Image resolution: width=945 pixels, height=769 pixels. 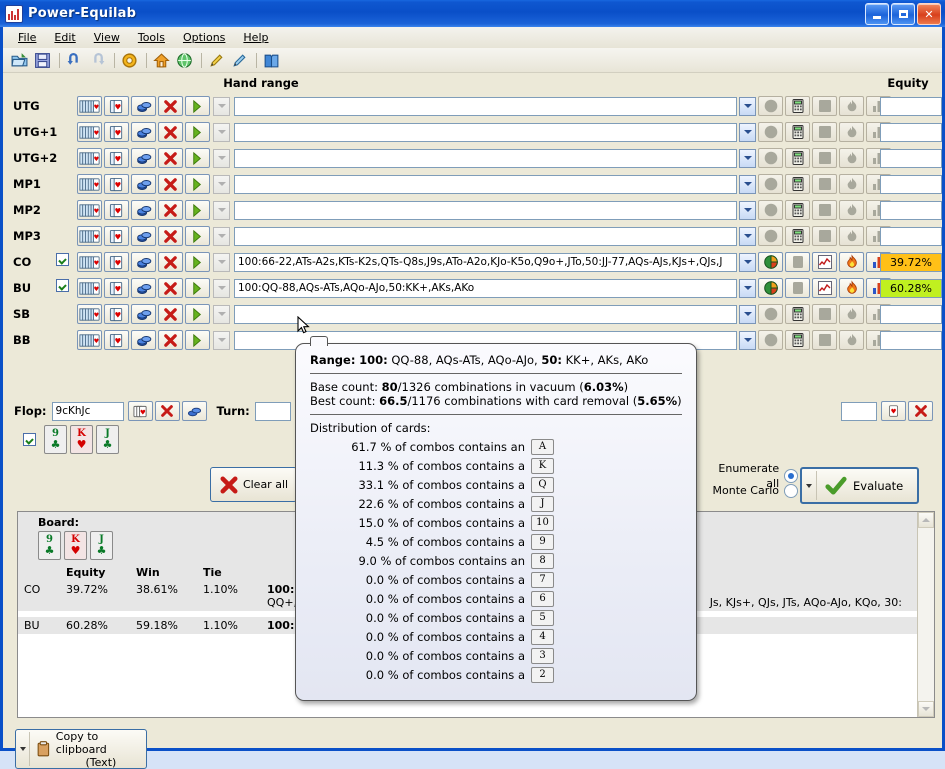 I want to click on yellow-pencil-icon, so click(x=216, y=60).